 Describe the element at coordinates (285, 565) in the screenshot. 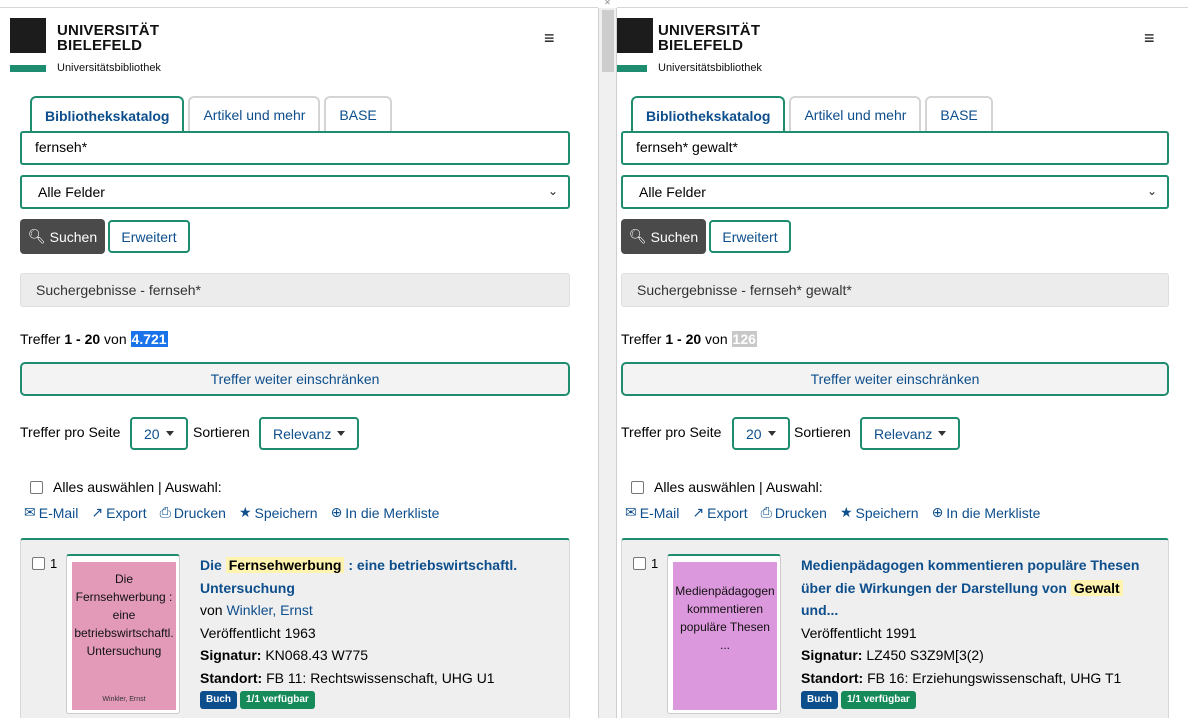

I see `title-highlight: Fernsehwerbung` at that location.